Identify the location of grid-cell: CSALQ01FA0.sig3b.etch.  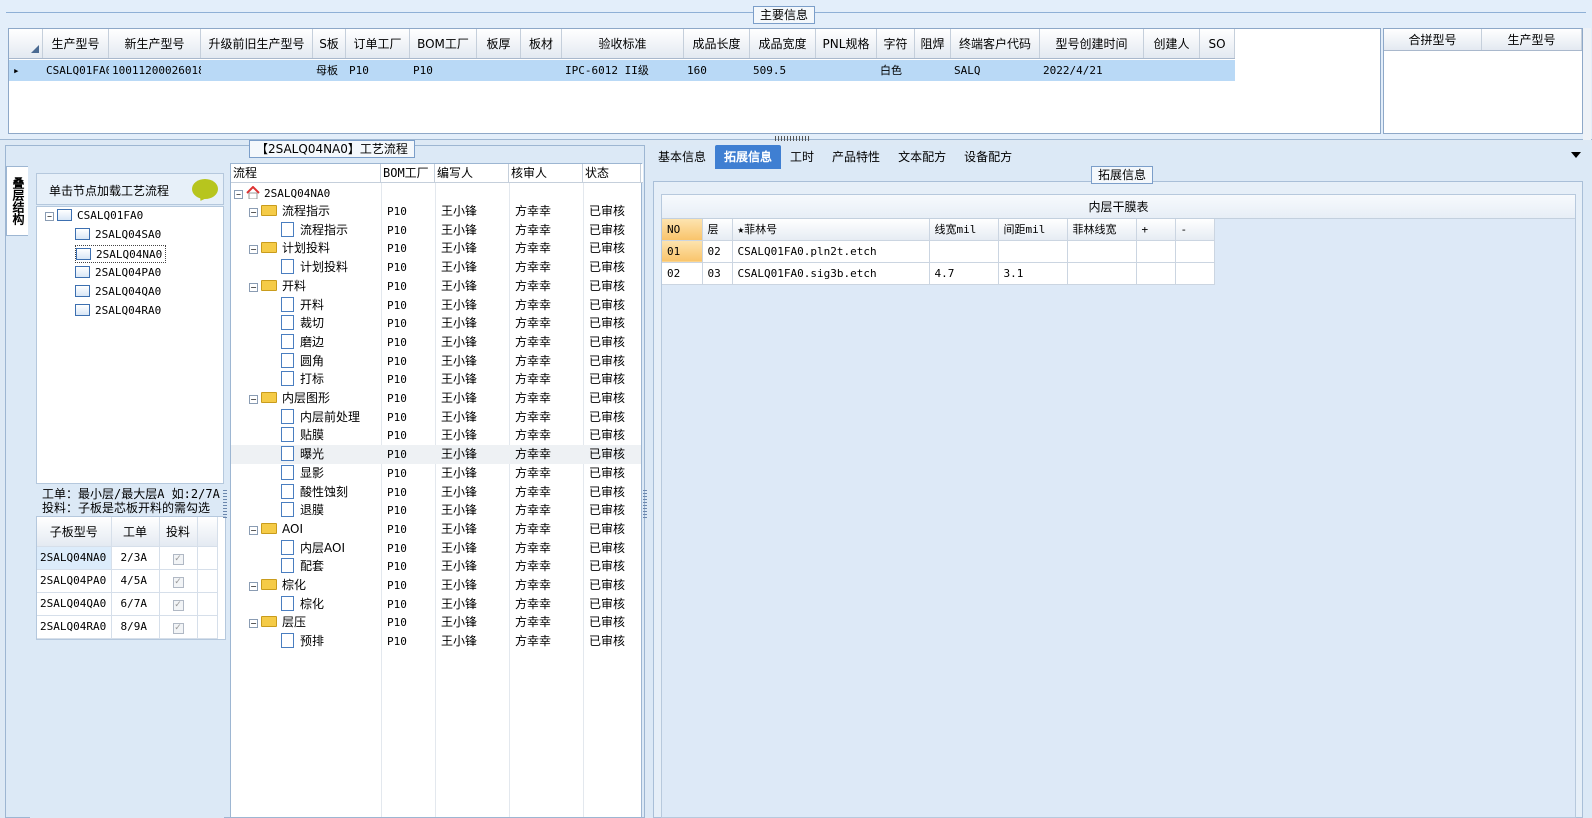
(831, 273).